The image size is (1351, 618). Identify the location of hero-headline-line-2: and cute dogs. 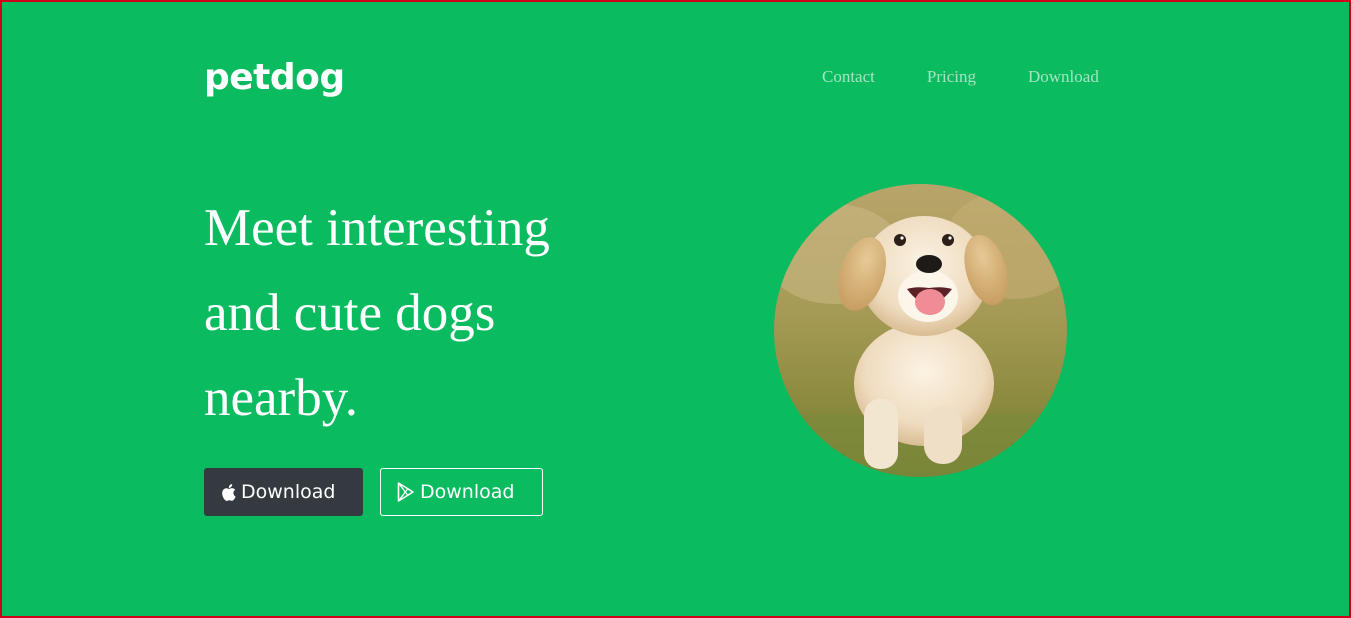
(350, 313).